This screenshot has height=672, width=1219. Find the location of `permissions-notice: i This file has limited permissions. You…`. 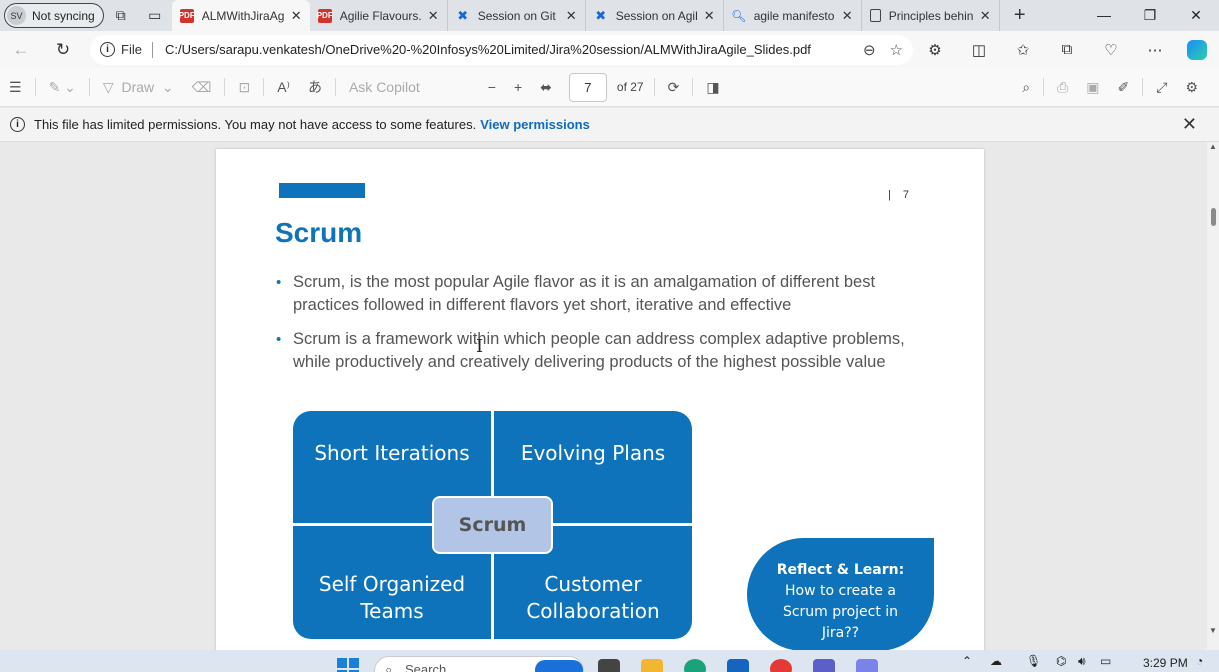

permissions-notice: i This file has limited permissions. You… is located at coordinates (609, 125).